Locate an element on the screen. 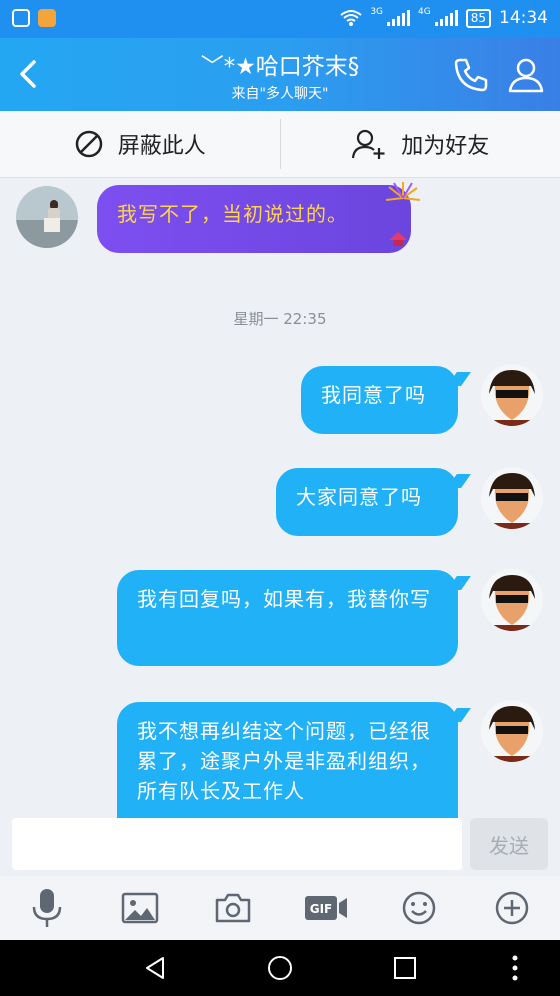 The image size is (560, 996). gif-icon: GIF is located at coordinates (326, 908).